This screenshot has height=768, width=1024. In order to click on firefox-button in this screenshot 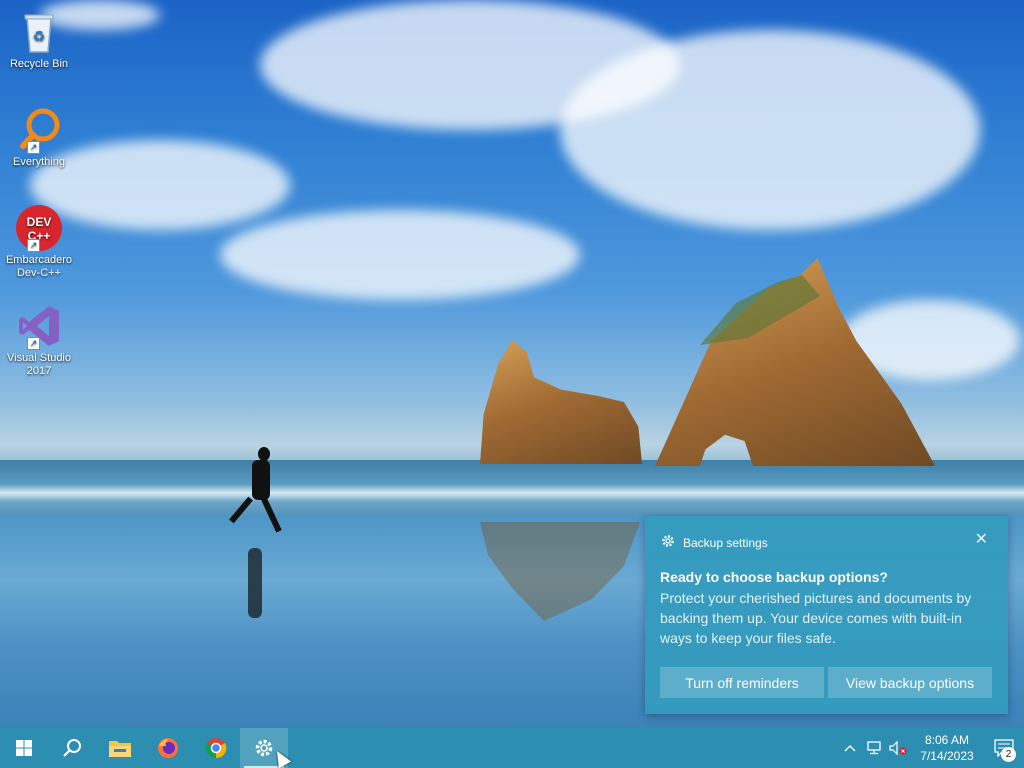, I will do `click(168, 748)`.